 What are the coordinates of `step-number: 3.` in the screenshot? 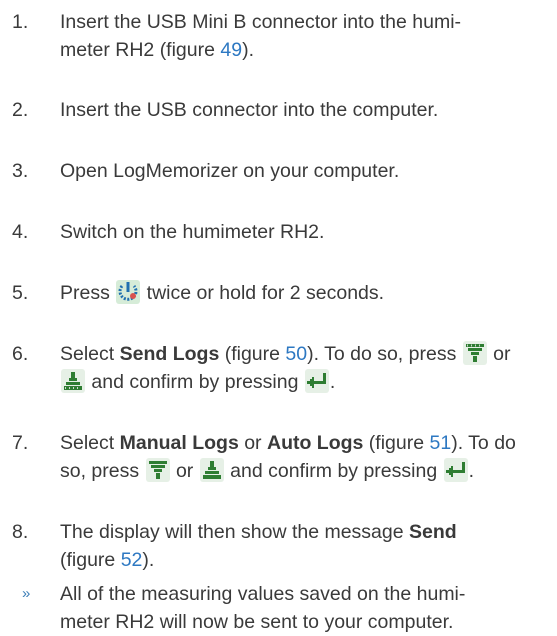 It's located at (20, 171).